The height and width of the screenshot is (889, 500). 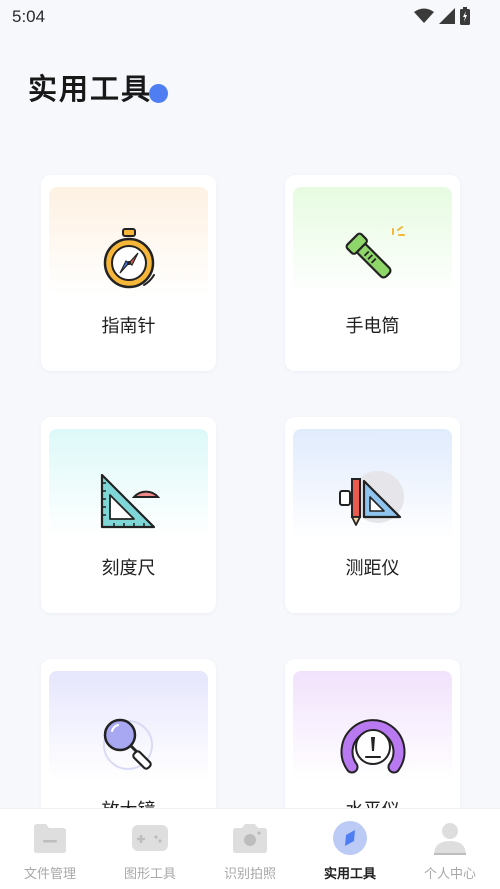 I want to click on tool-card-ruler: 刻度尺, so click(x=128, y=515).